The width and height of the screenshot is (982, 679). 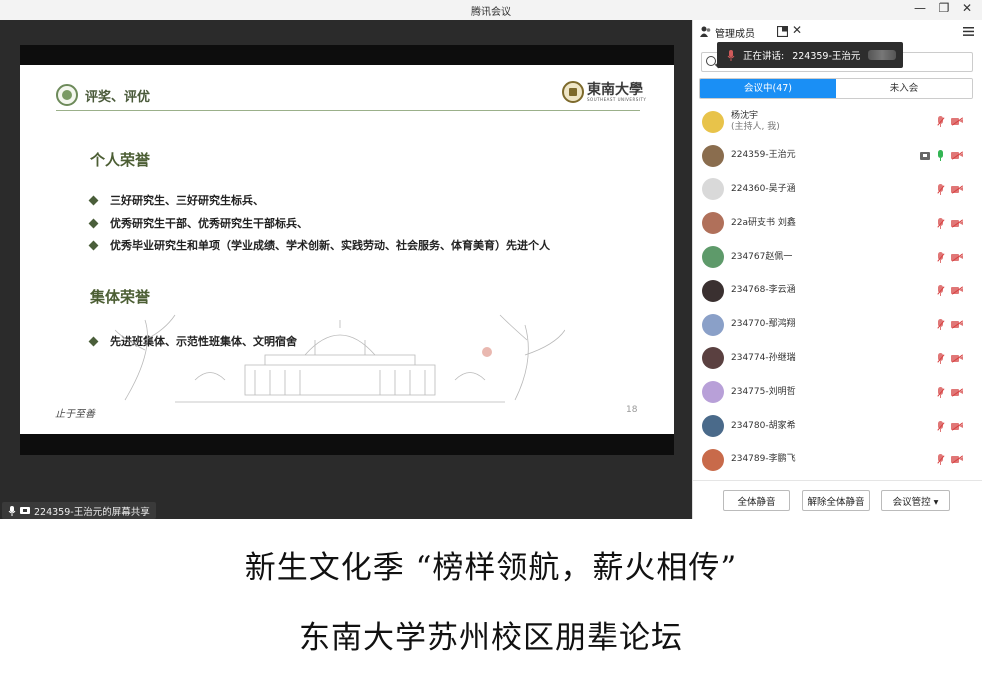 I want to click on blurred-avatar, so click(x=882, y=55).